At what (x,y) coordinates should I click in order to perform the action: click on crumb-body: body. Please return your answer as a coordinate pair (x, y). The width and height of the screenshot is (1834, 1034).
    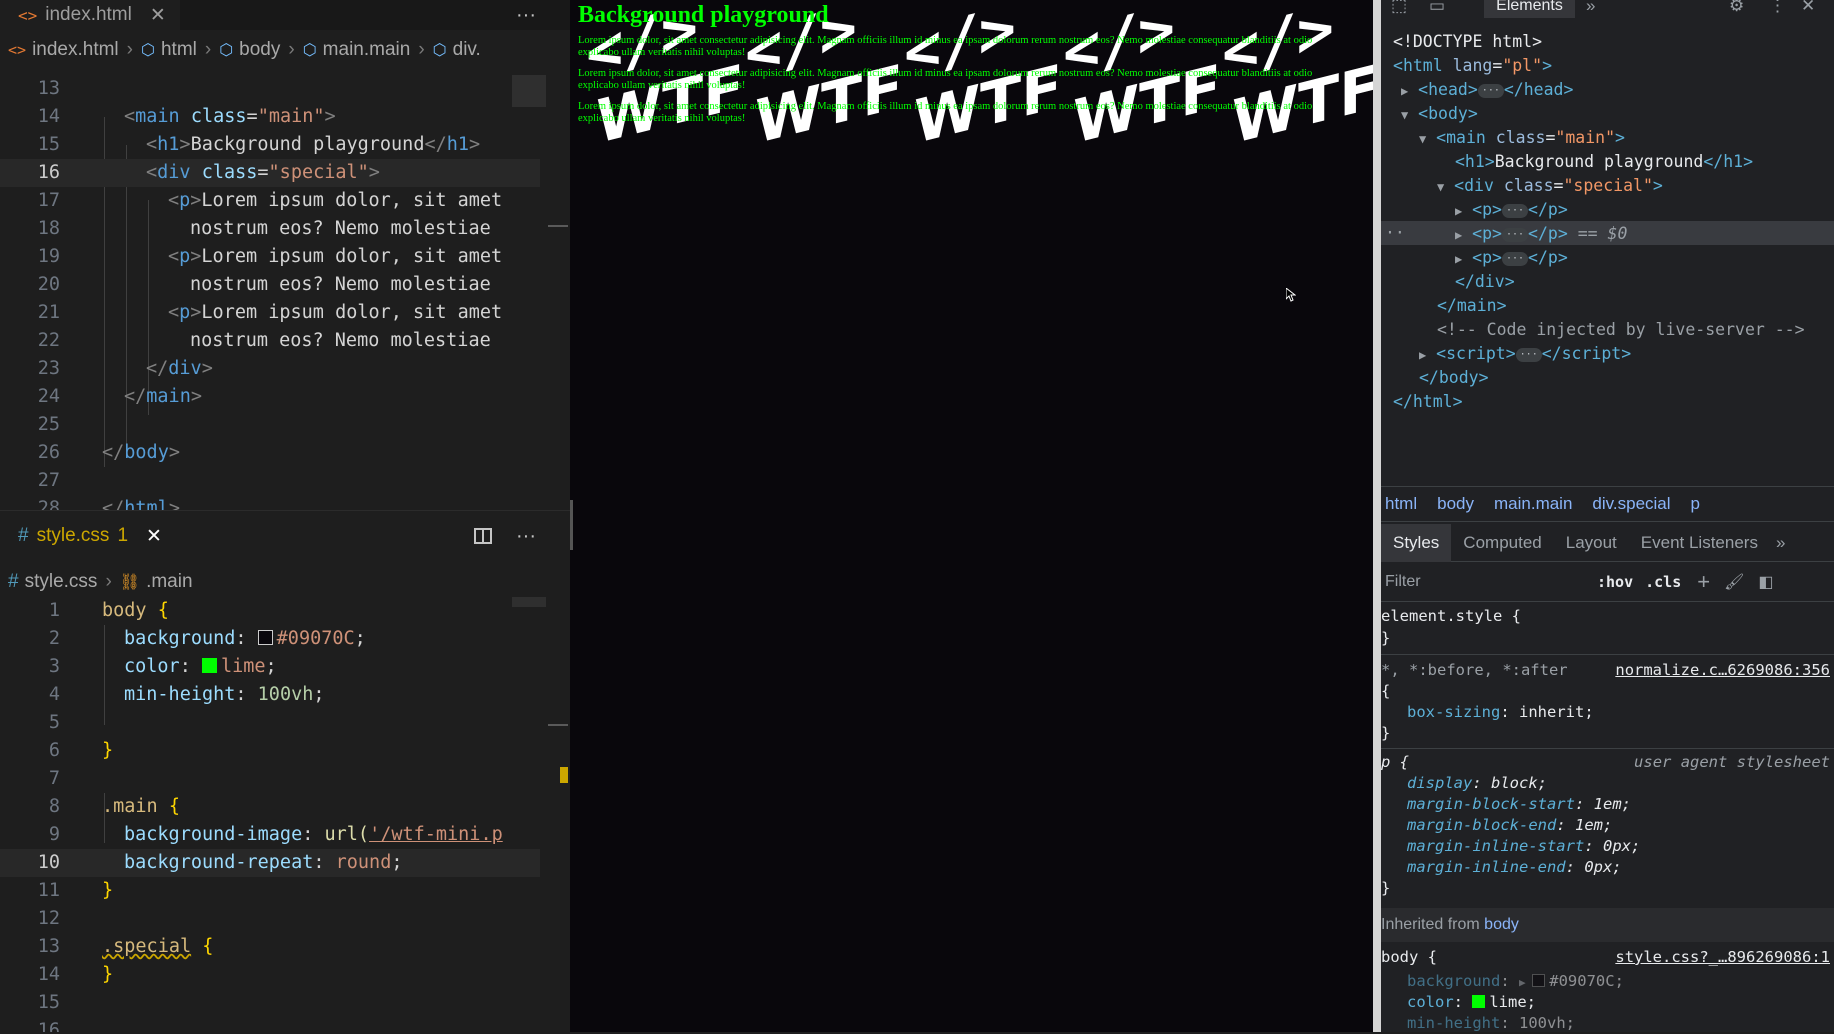
    Looking at the image, I should click on (1455, 504).